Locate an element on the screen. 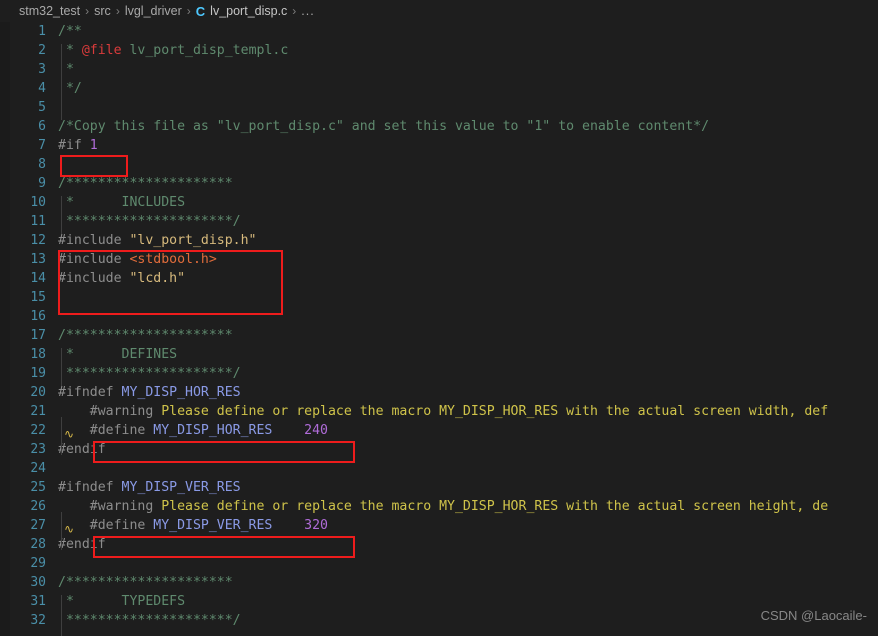 Image resolution: width=878 pixels, height=636 pixels. code-line: 18 * DEFINES is located at coordinates (439, 354).